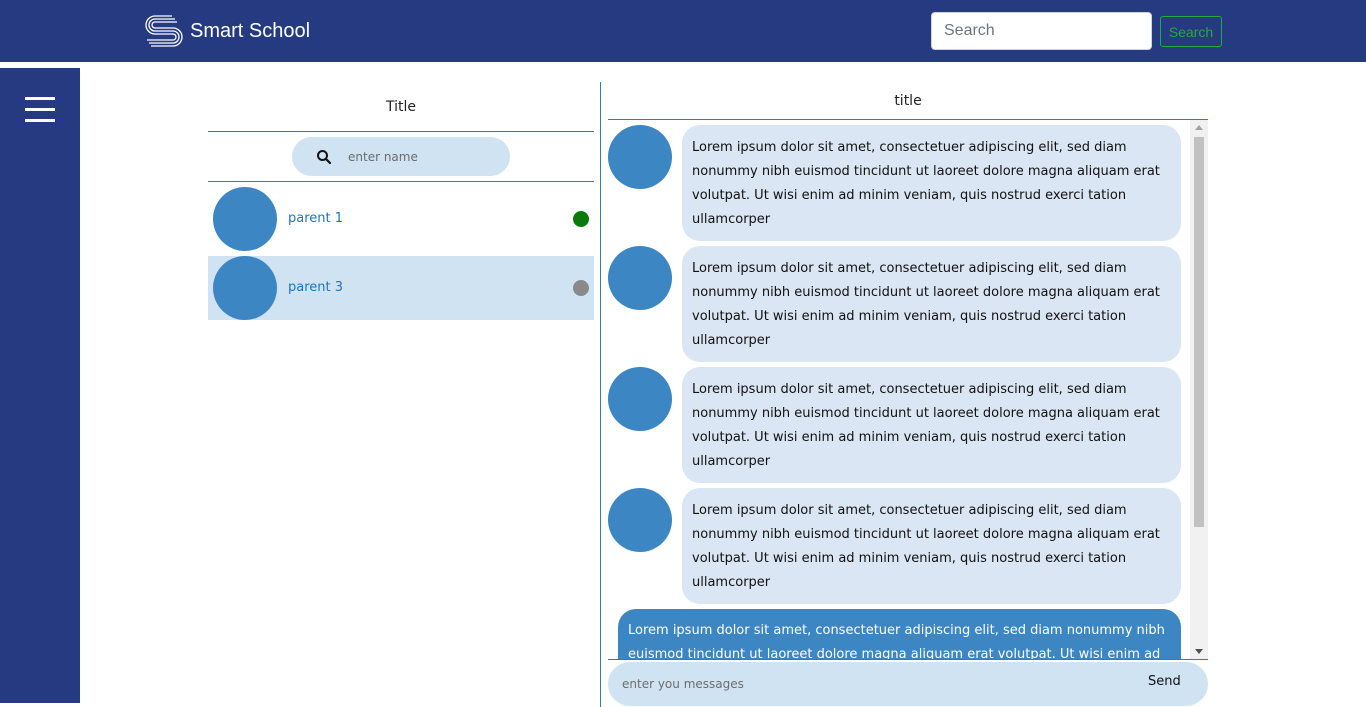 Image resolution: width=1366 pixels, height=707 pixels. I want to click on contact-item: parent 3, so click(401, 288).